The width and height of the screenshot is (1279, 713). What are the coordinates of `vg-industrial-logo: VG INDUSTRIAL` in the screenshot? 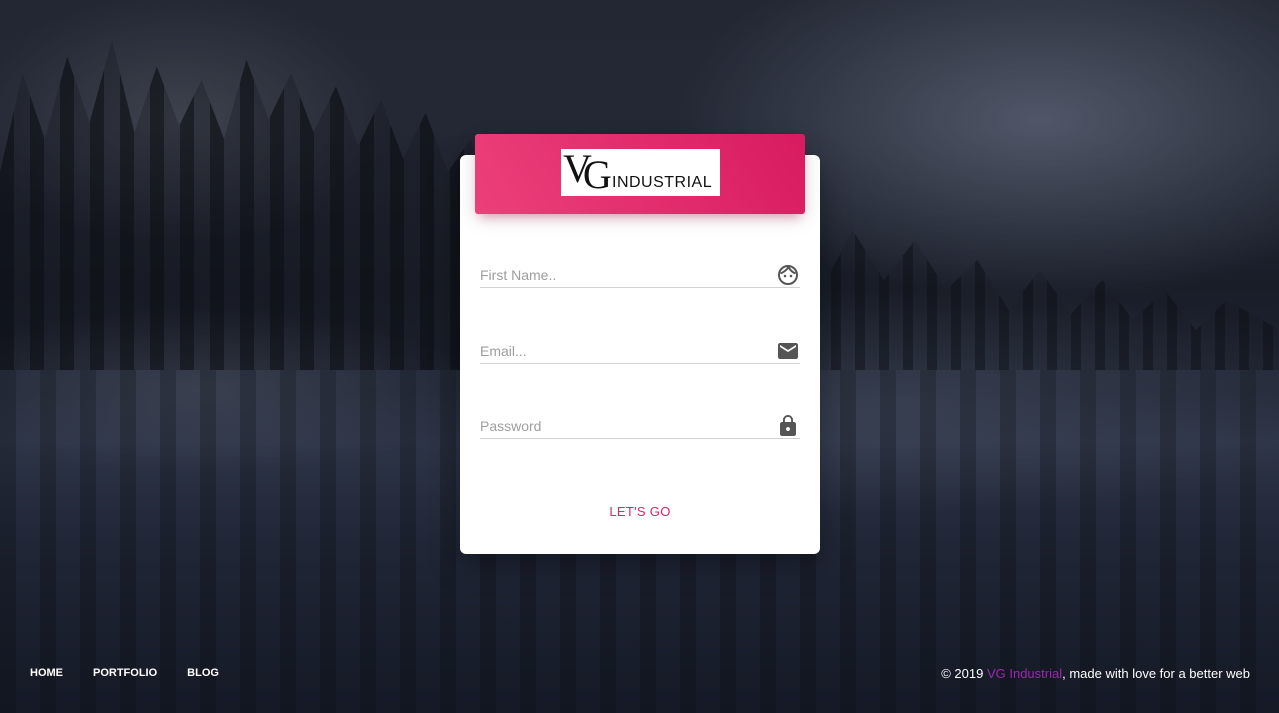 It's located at (640, 172).